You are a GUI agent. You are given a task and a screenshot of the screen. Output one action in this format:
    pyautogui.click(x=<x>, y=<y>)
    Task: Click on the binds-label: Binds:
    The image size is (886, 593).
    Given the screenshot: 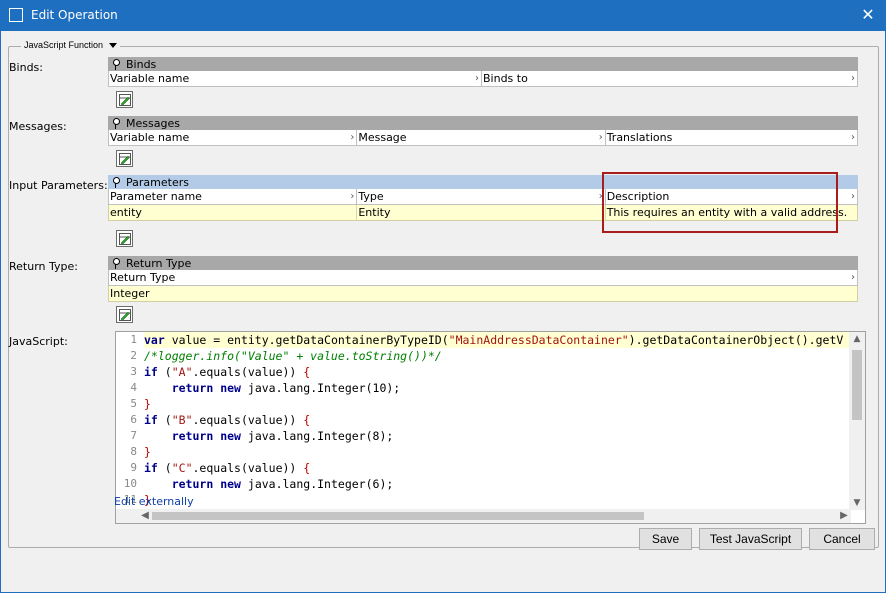 What is the action you would take?
    pyautogui.click(x=26, y=67)
    